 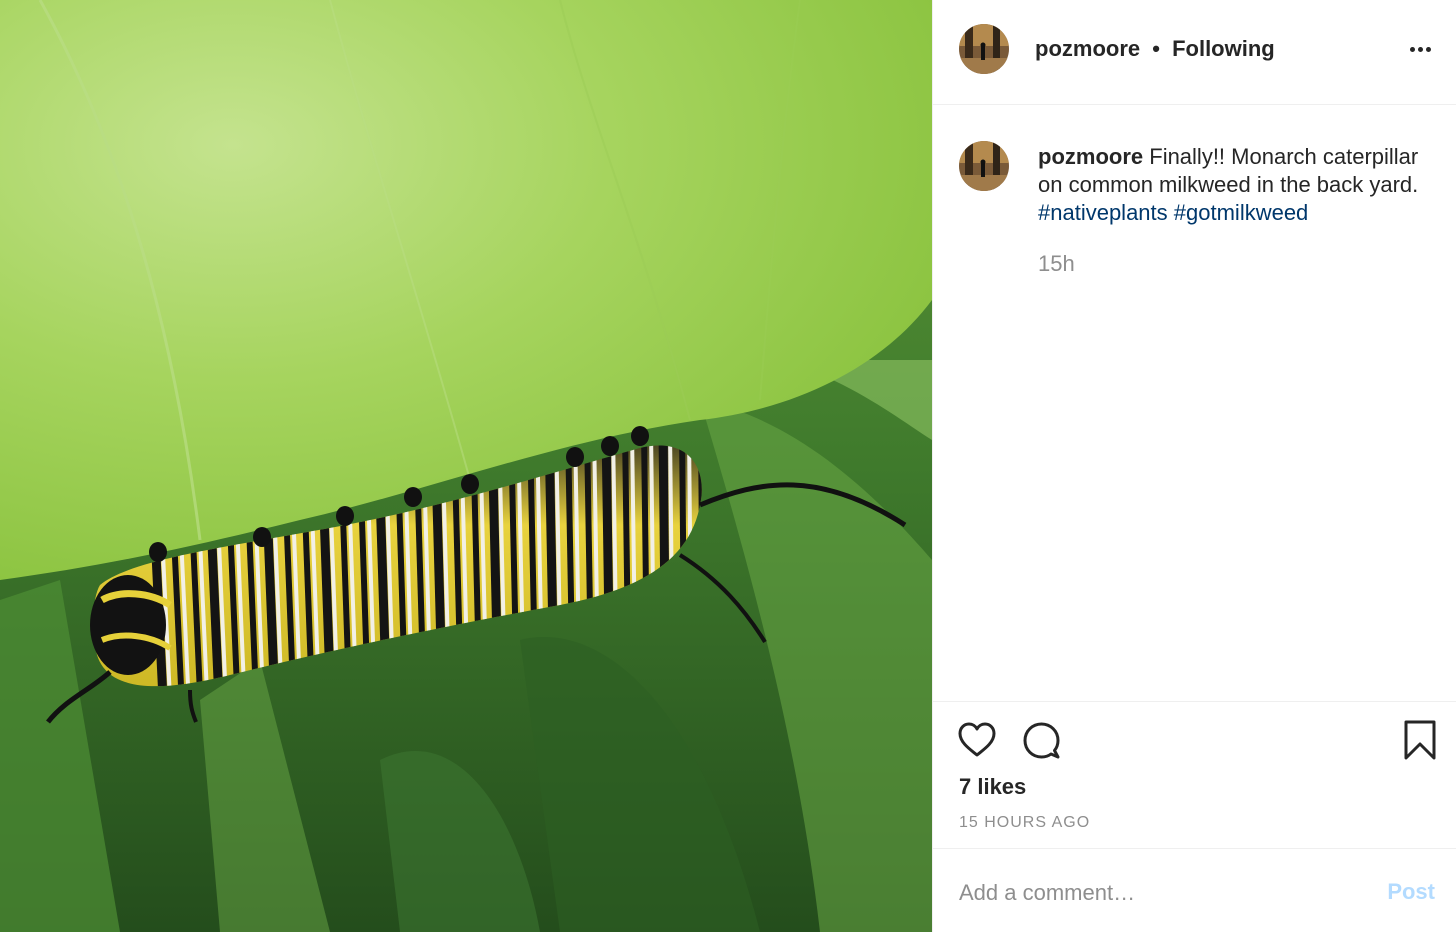 I want to click on bookmark-icon, so click(x=1420, y=740).